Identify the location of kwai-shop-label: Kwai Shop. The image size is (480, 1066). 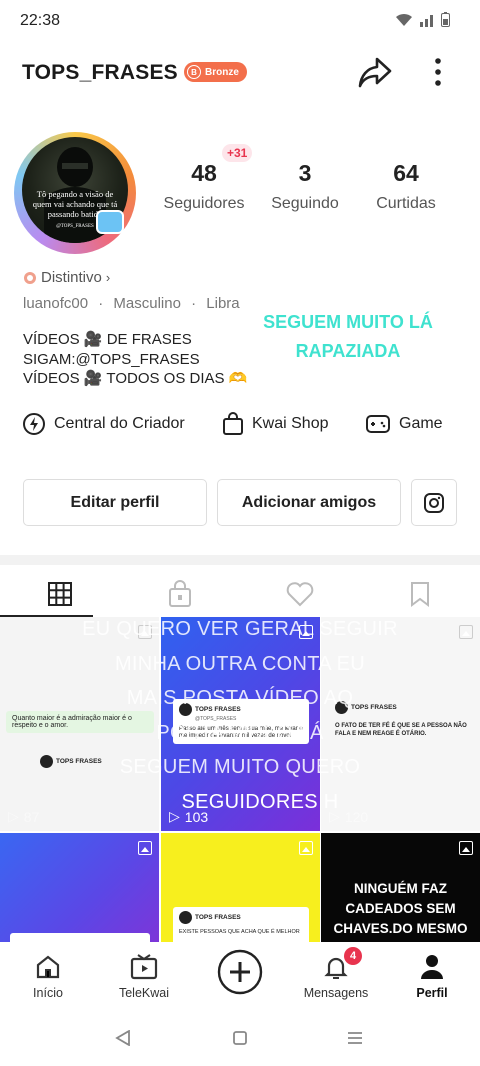
(290, 423).